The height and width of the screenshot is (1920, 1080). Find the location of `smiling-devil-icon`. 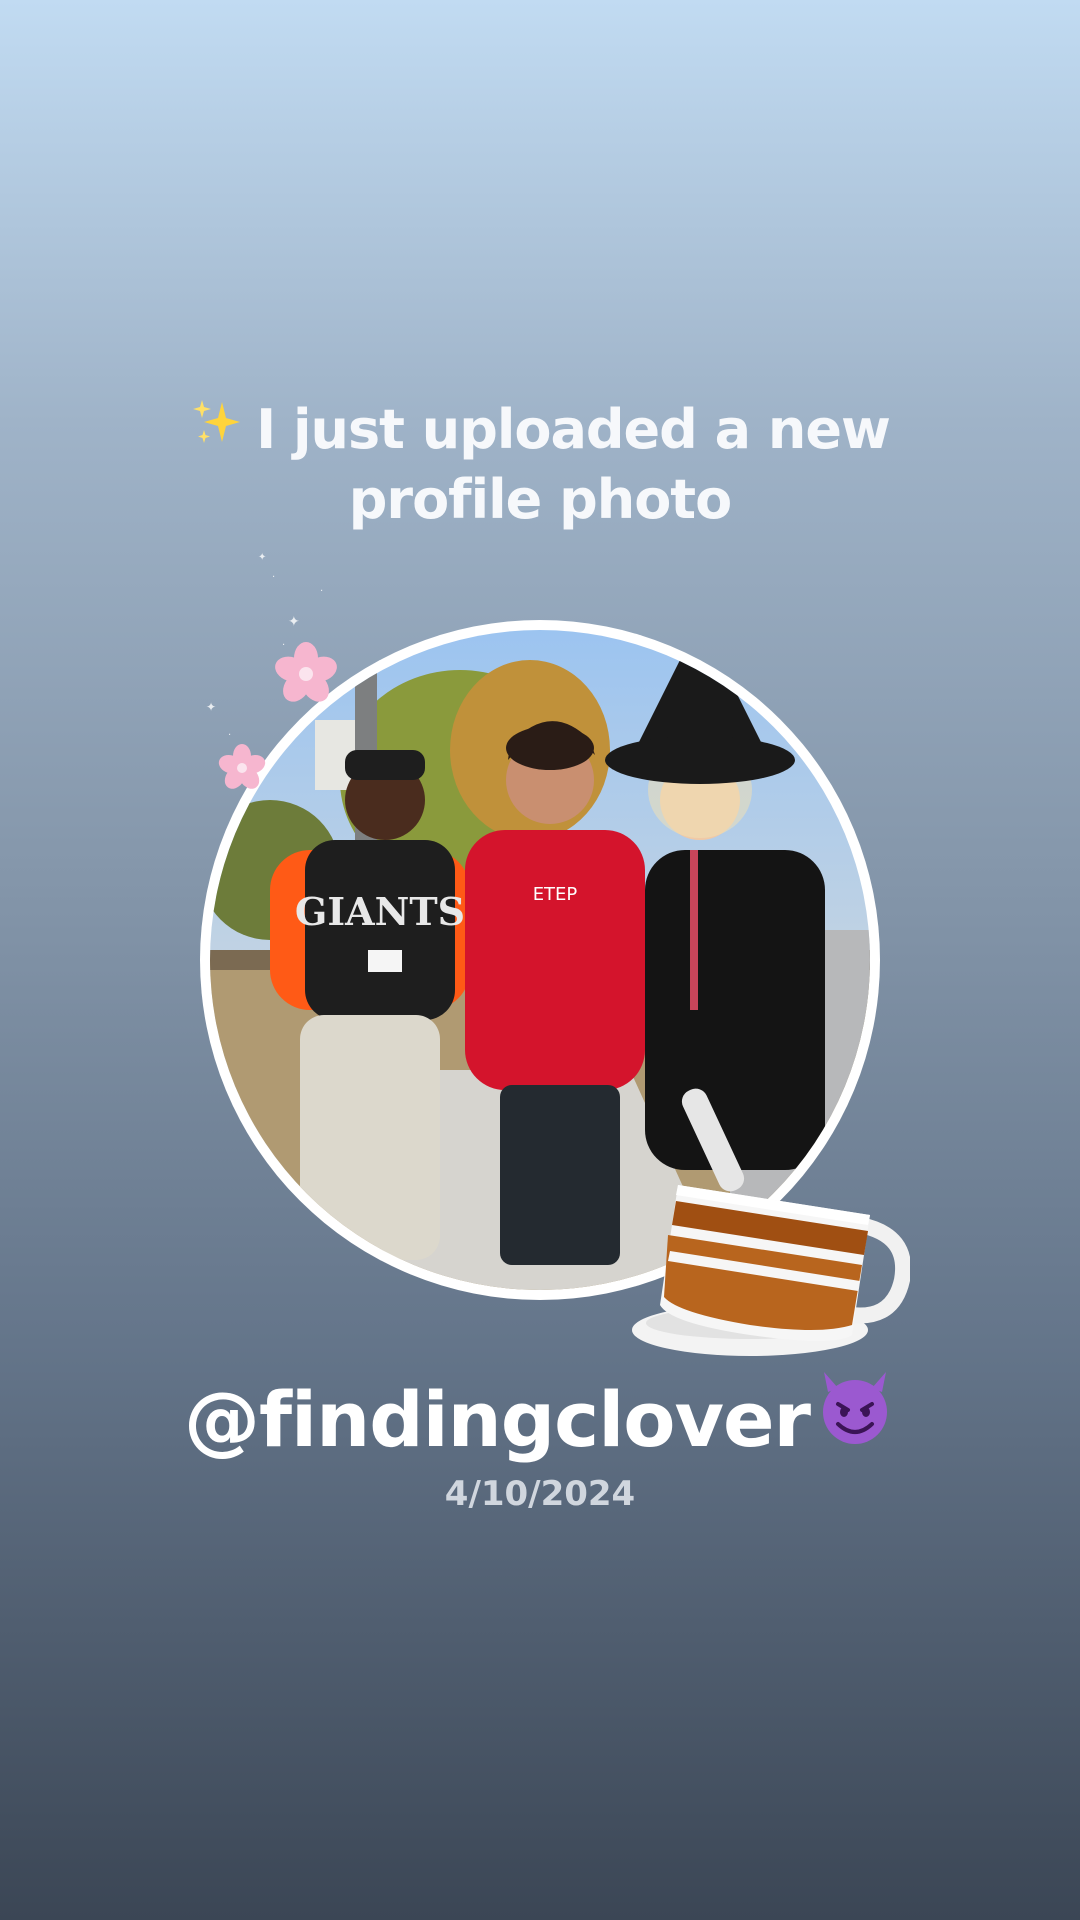

smiling-devil-icon is located at coordinates (855, 1419).